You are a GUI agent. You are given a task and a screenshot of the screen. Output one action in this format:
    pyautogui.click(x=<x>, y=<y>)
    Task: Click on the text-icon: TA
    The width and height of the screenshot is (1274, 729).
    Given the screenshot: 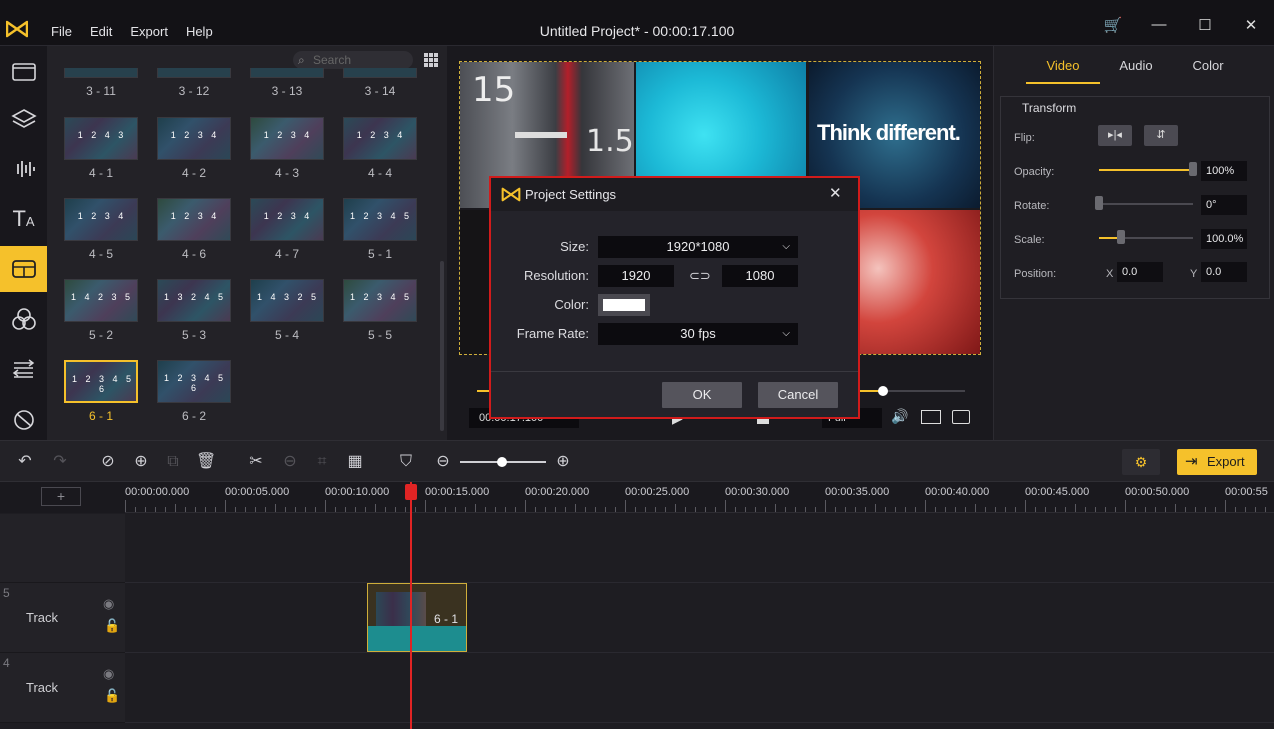 What is the action you would take?
    pyautogui.click(x=23, y=219)
    